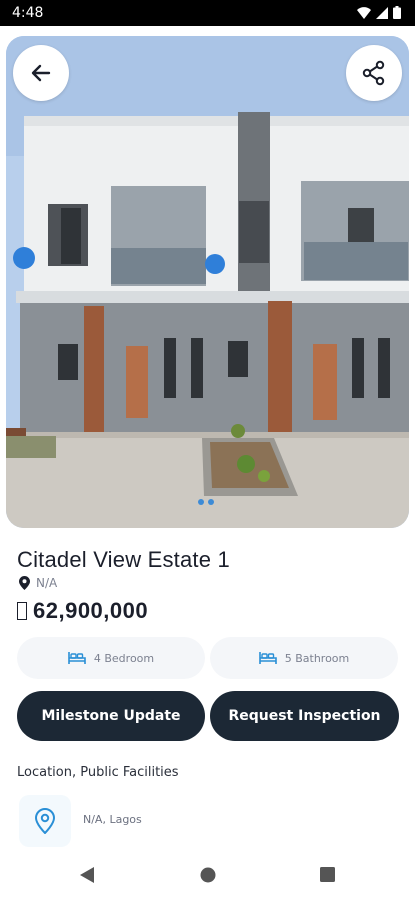  Describe the element at coordinates (77, 658) in the screenshot. I see `bed-icon` at that location.